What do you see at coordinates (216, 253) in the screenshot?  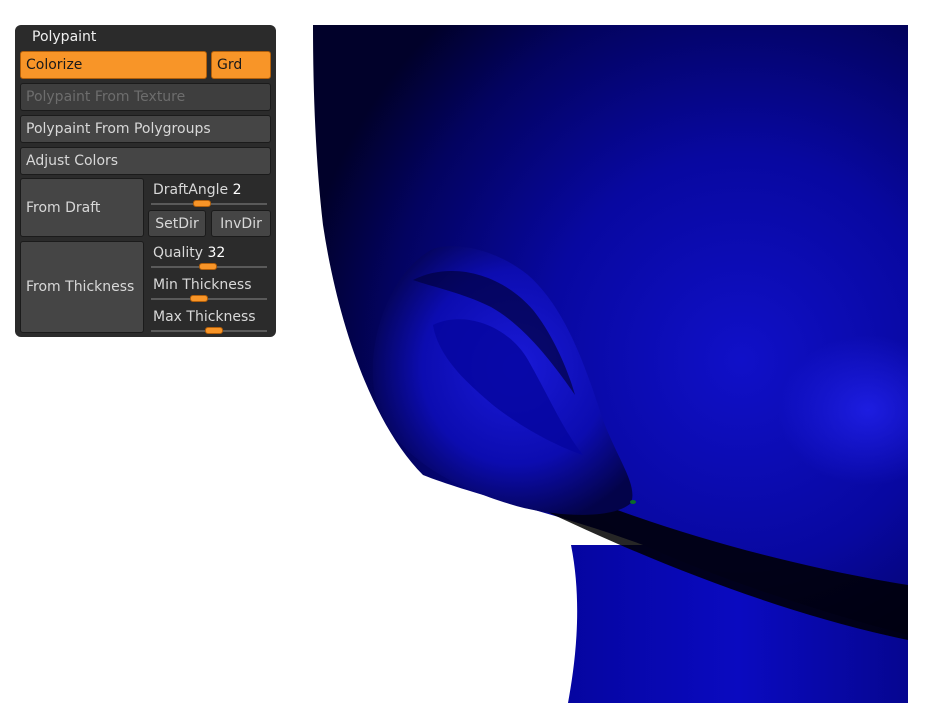 I see `quality-value: 32` at bounding box center [216, 253].